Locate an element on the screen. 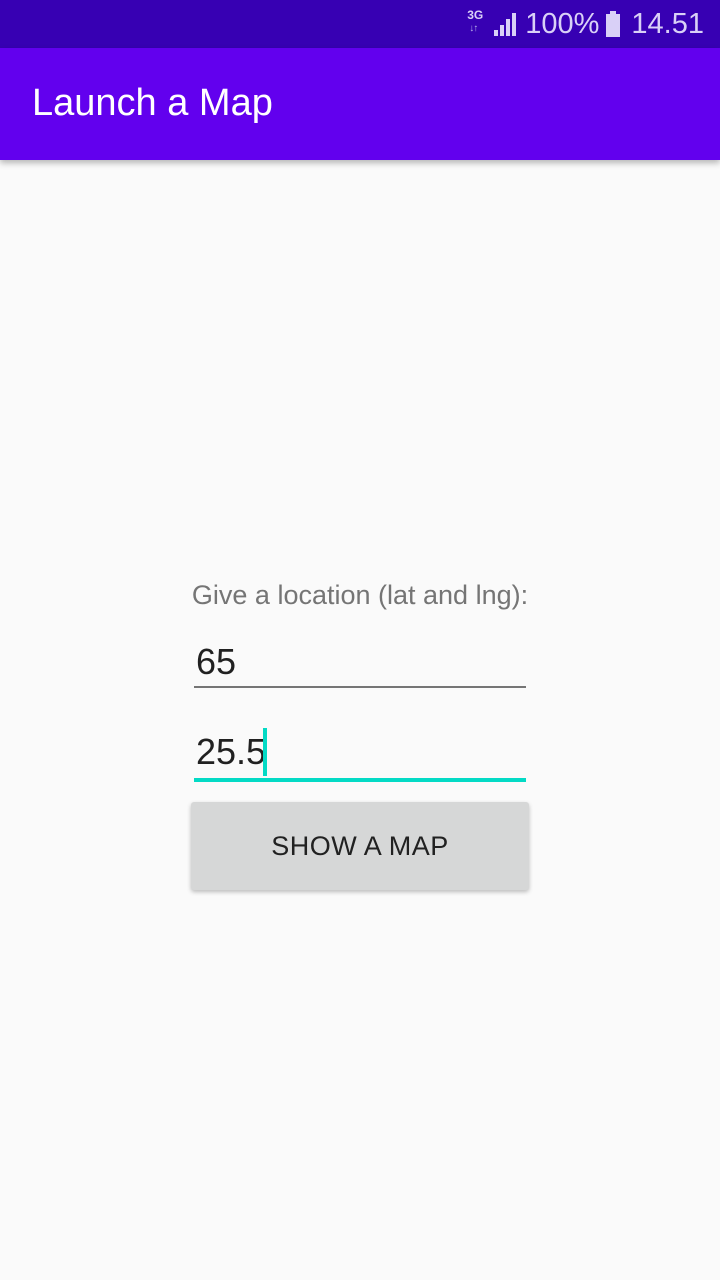 This screenshot has width=720, height=1280. status-indicators: 3G ↓↑ 100% 14.51 is located at coordinates (585, 24).